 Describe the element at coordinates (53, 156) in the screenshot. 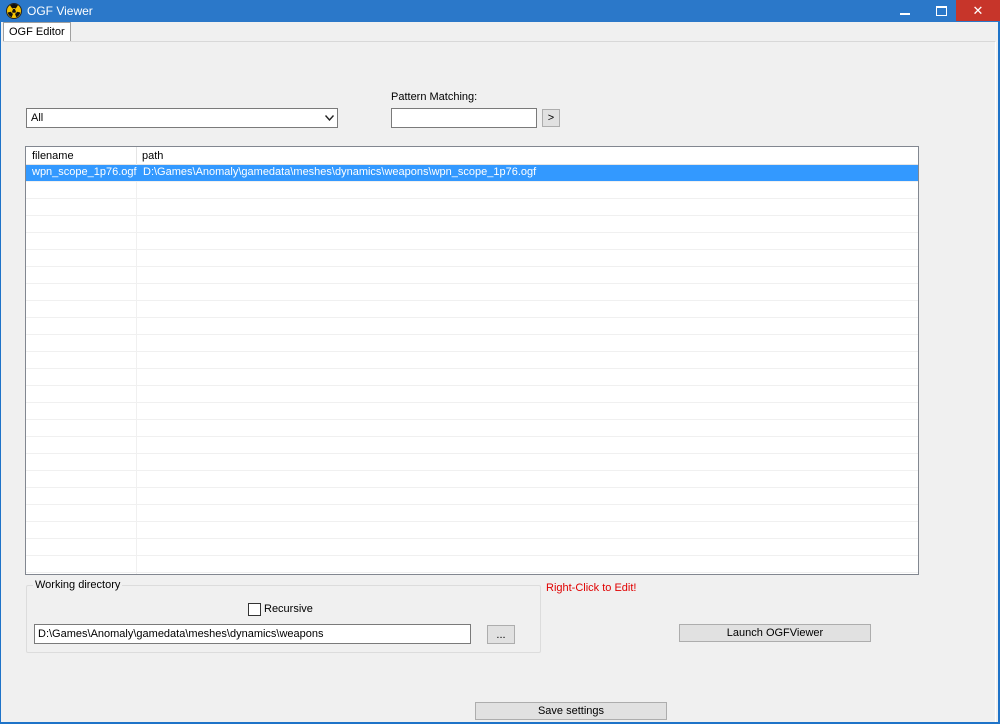

I see `column-header-filename: filename` at that location.